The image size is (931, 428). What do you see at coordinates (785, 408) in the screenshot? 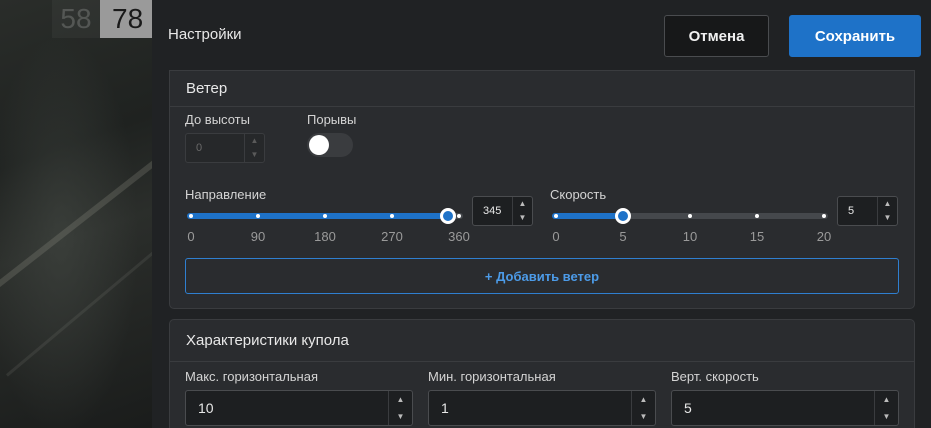
I see `vertical-speed-input: 5 ▲ ▼` at bounding box center [785, 408].